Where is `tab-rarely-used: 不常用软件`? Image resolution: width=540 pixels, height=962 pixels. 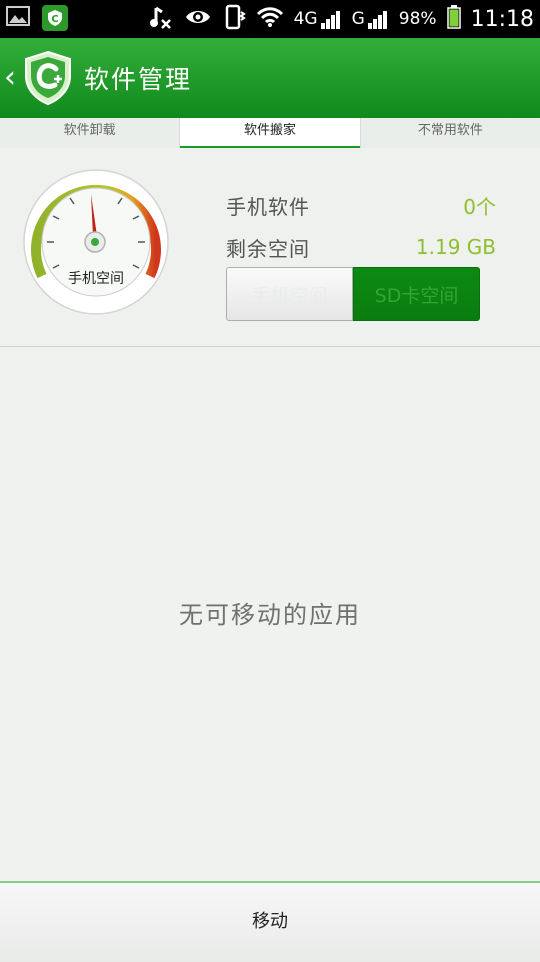 tab-rarely-used: 不常用软件 is located at coordinates (450, 133).